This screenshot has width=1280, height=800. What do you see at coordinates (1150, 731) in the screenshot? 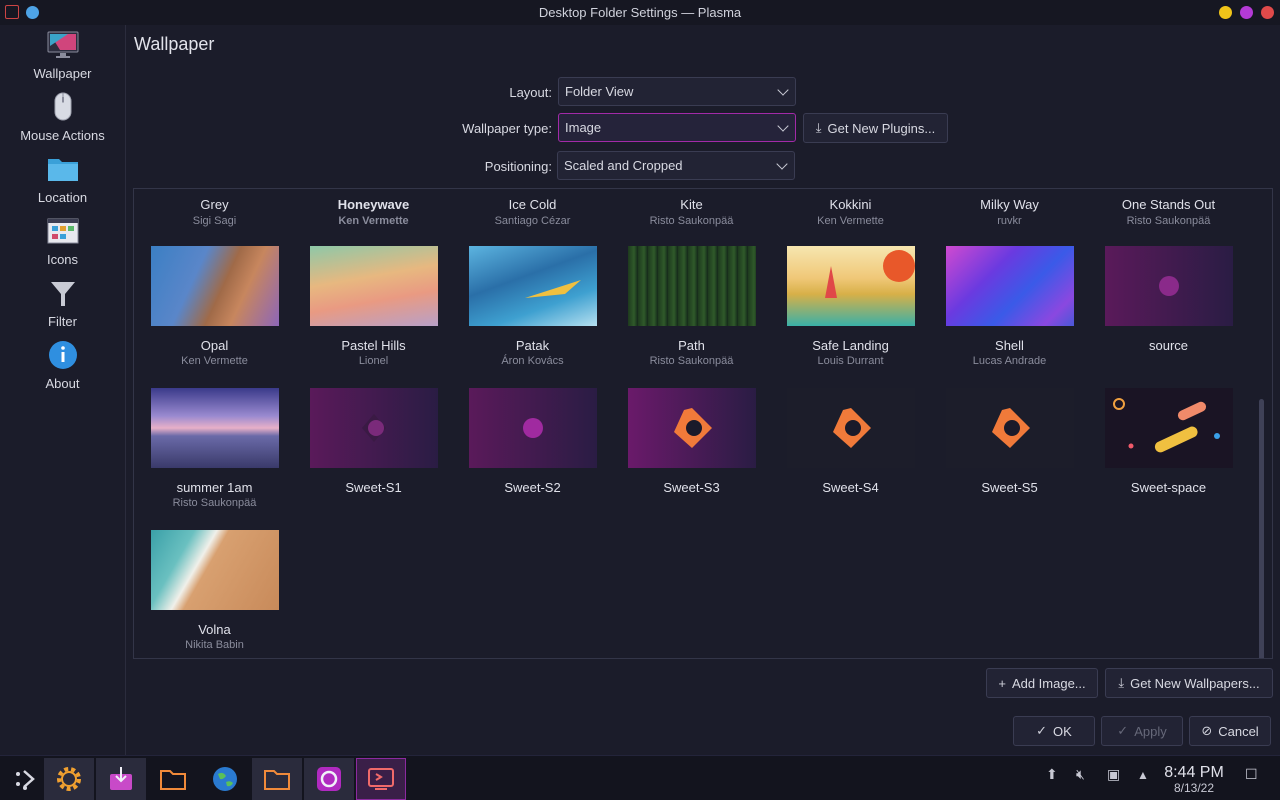
I see `apply-label: Apply` at bounding box center [1150, 731].